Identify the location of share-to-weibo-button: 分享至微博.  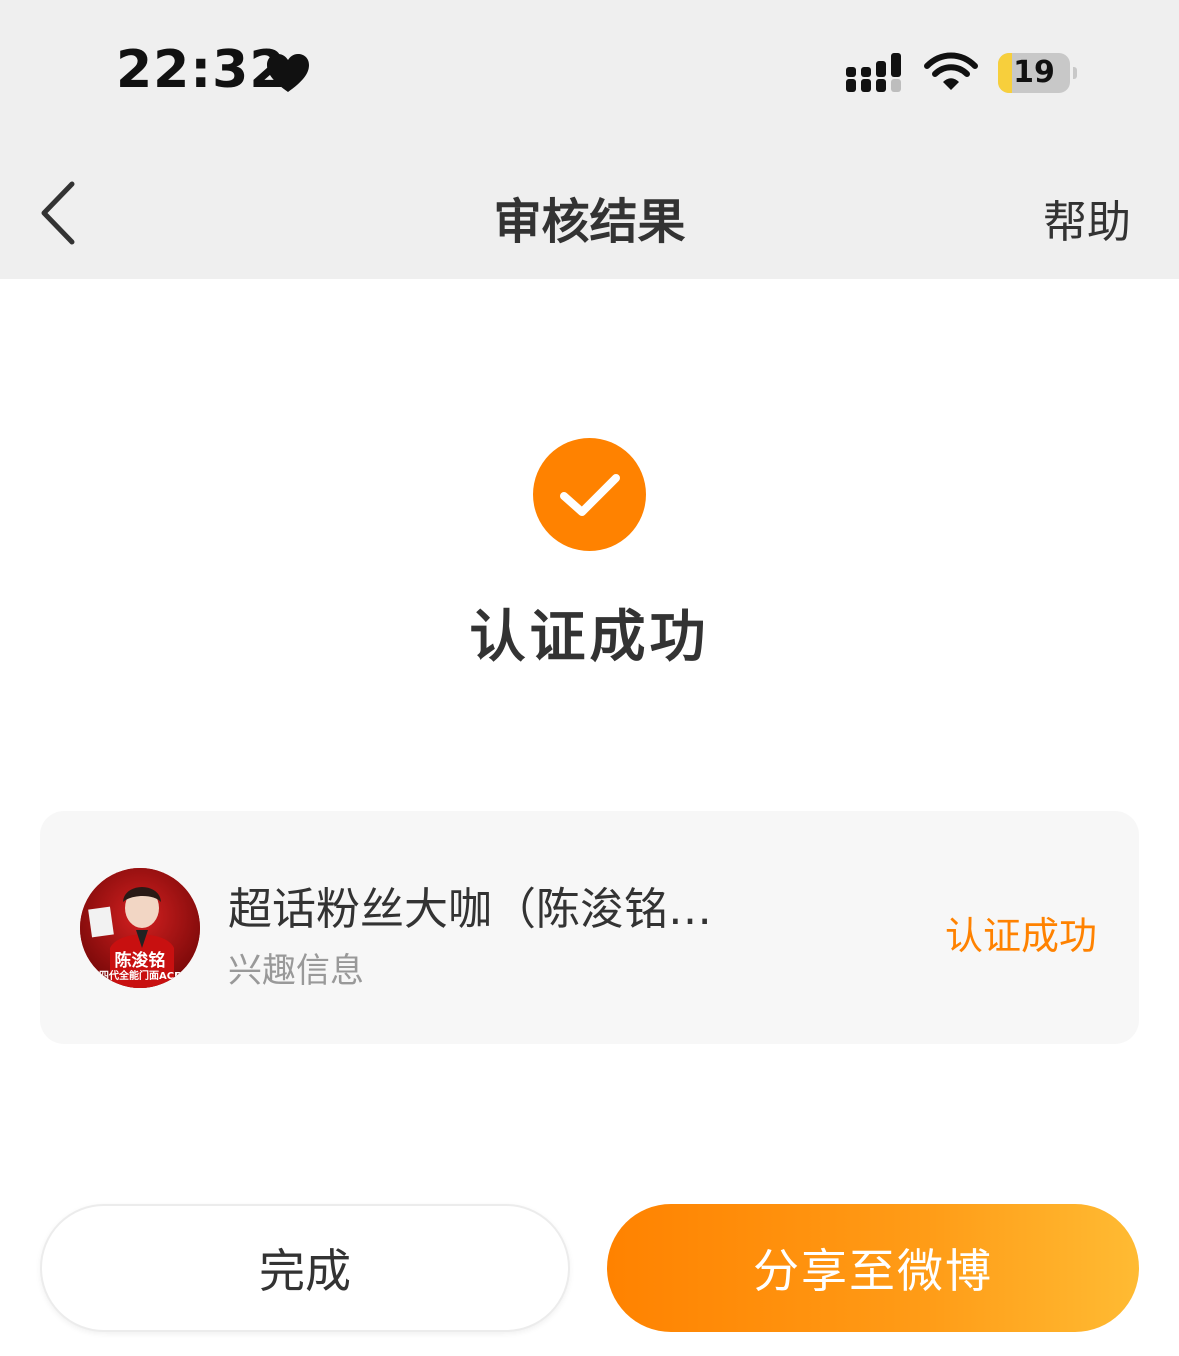
(873, 1268).